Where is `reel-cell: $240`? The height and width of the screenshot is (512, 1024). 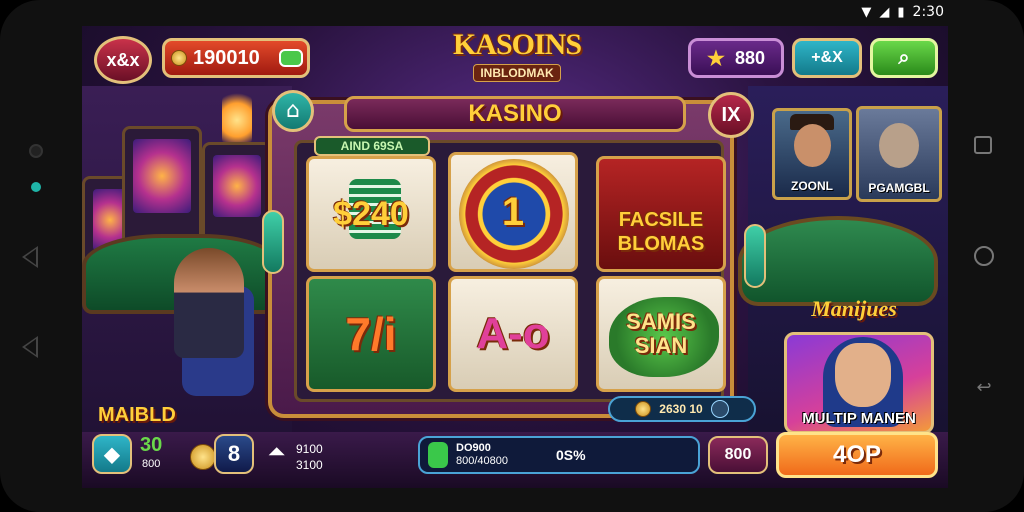
reel-cell: $240 is located at coordinates (371, 214).